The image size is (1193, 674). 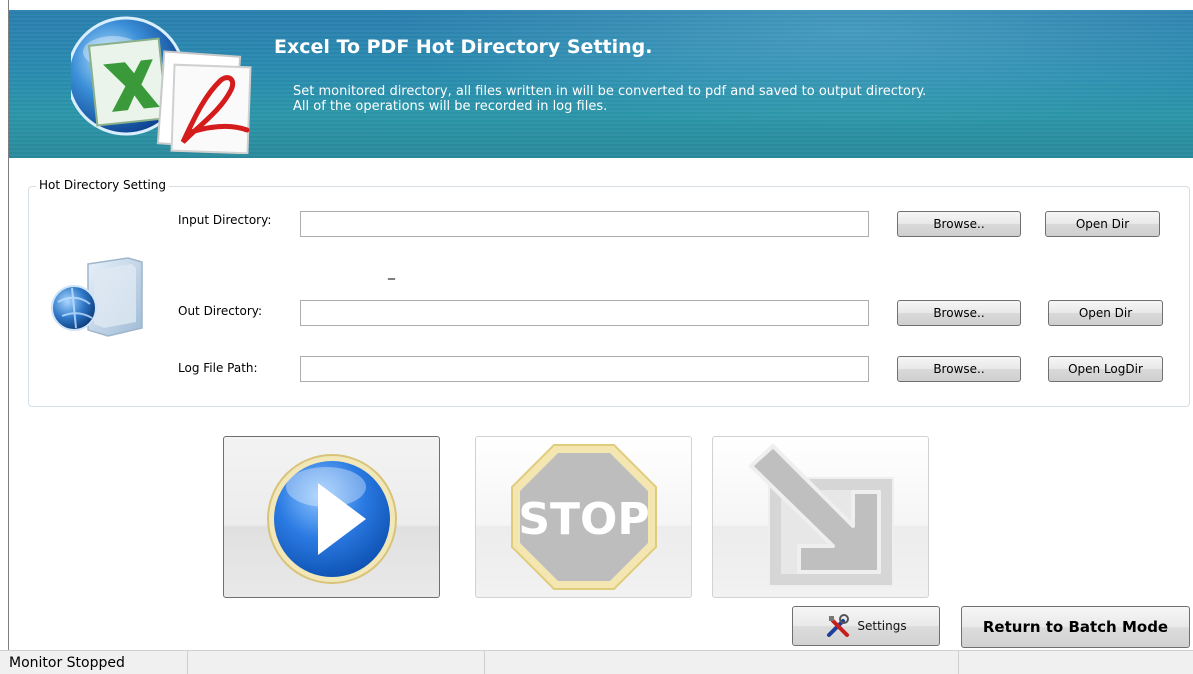 I want to click on minimize-to-tray-icon, so click(x=821, y=515).